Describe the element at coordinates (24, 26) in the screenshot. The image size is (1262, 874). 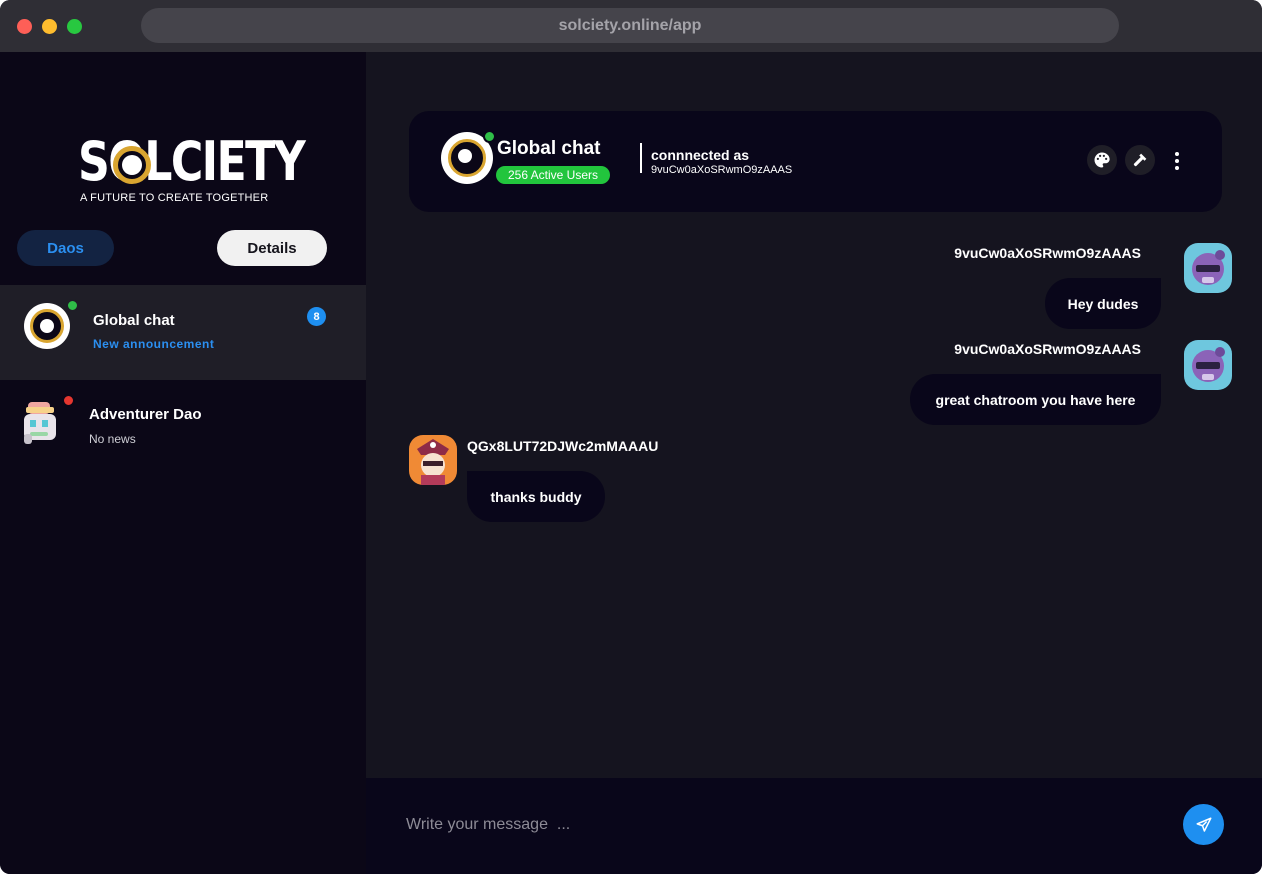
I see `close-window-button` at that location.